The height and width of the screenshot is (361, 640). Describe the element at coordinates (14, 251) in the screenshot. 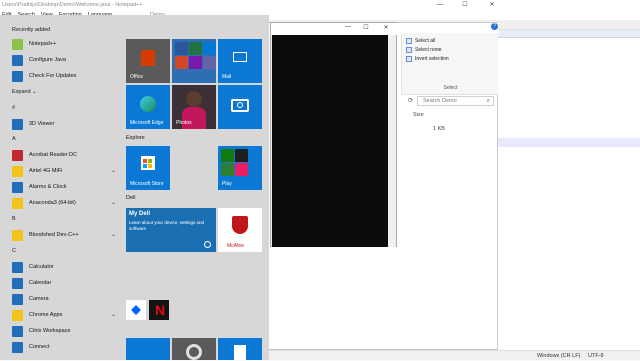

I see `letter-header: C` at that location.